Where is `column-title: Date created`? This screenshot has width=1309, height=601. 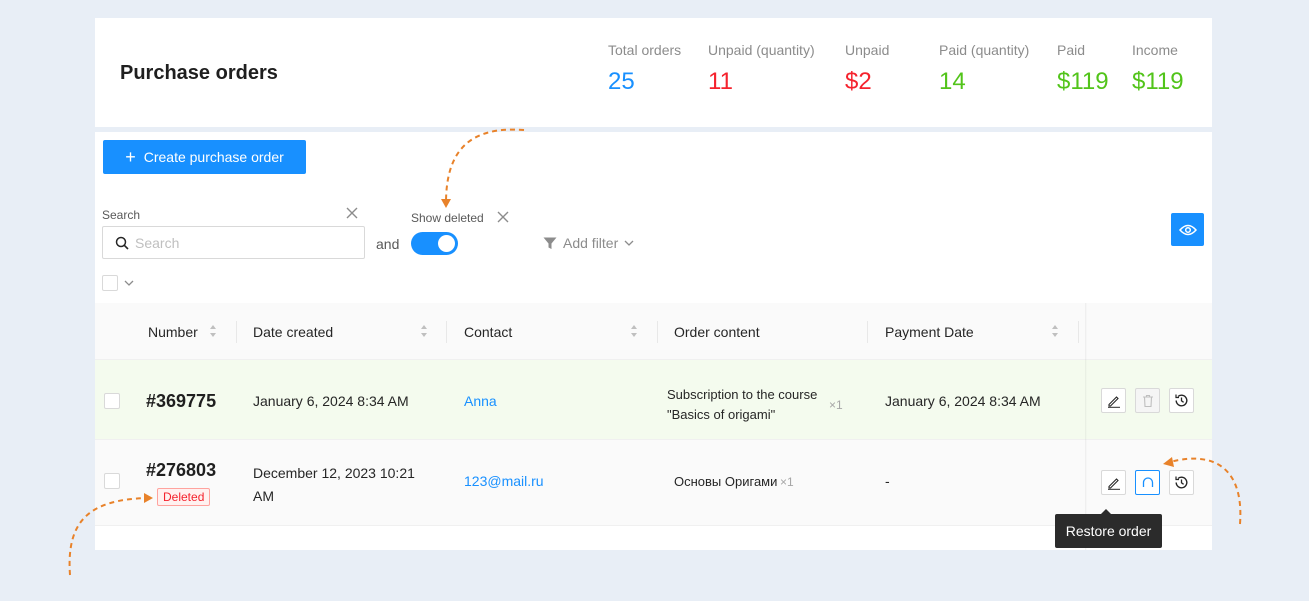 column-title: Date created is located at coordinates (293, 331).